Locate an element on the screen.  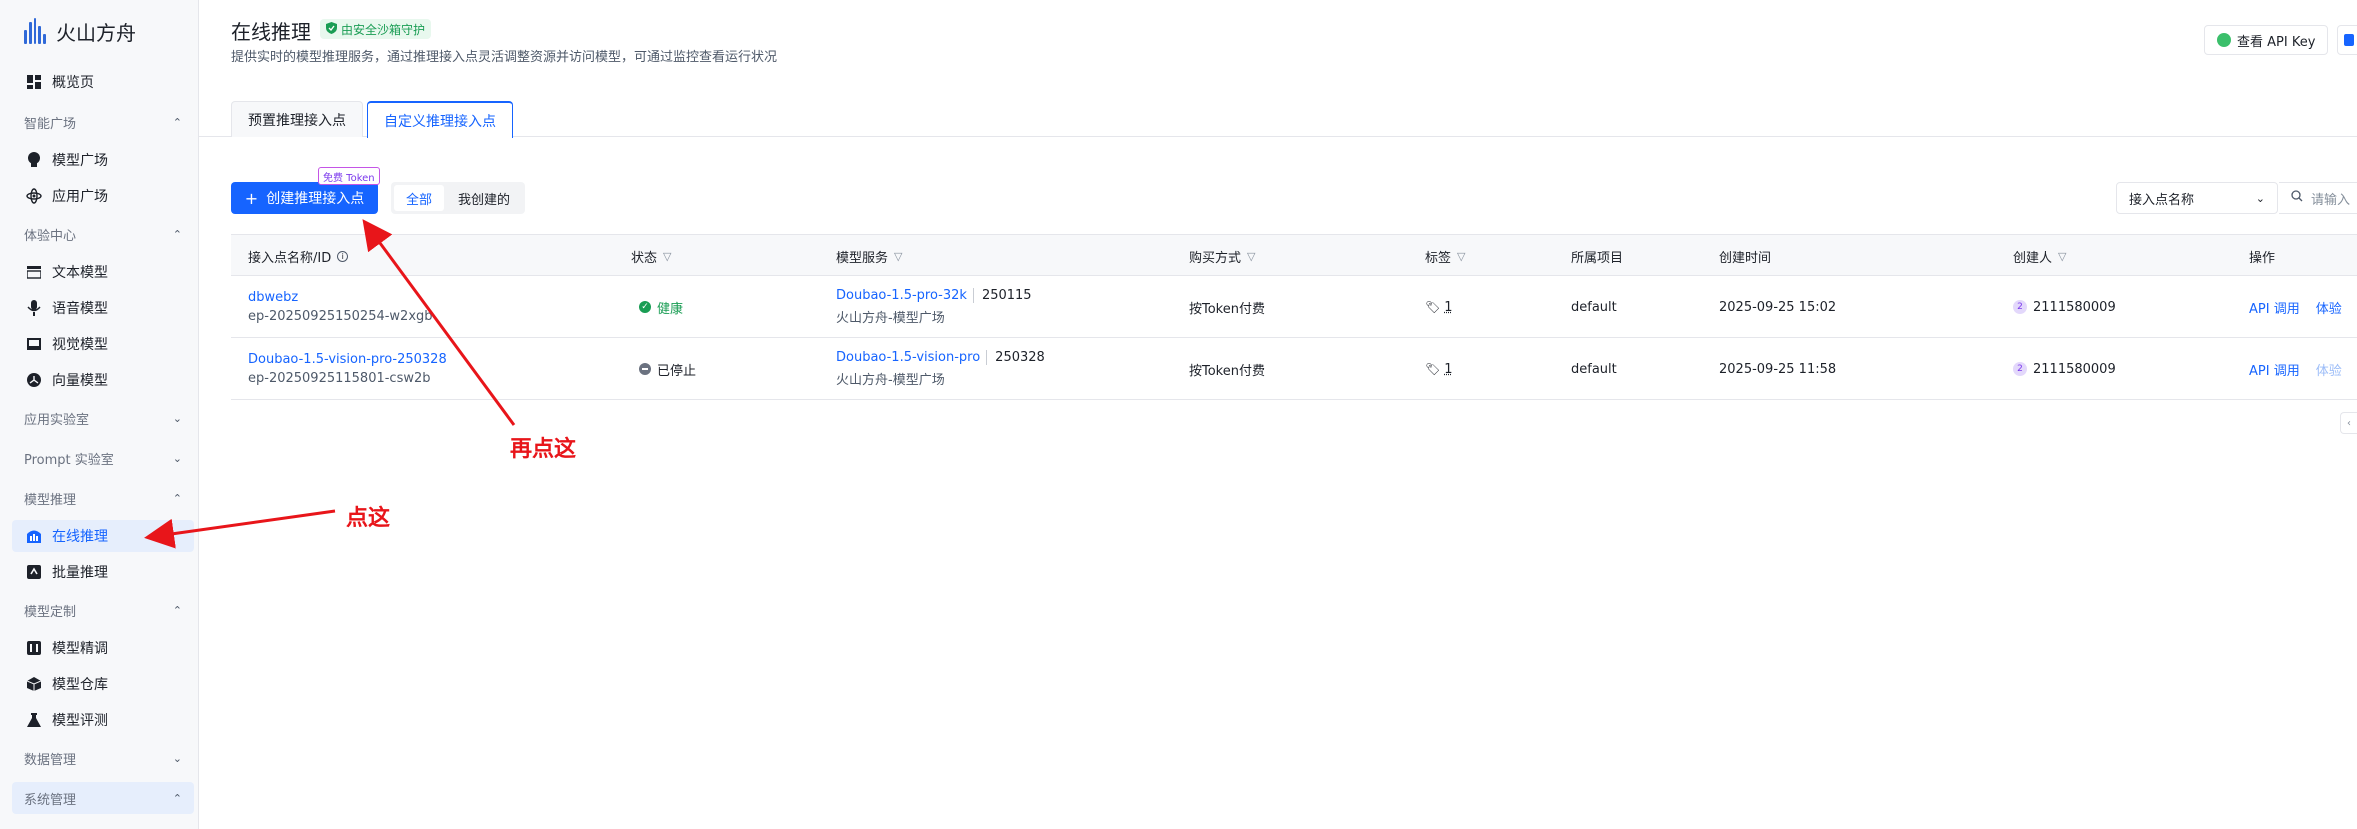
sidebar-item-label: 模型广场 is located at coordinates (80, 161).